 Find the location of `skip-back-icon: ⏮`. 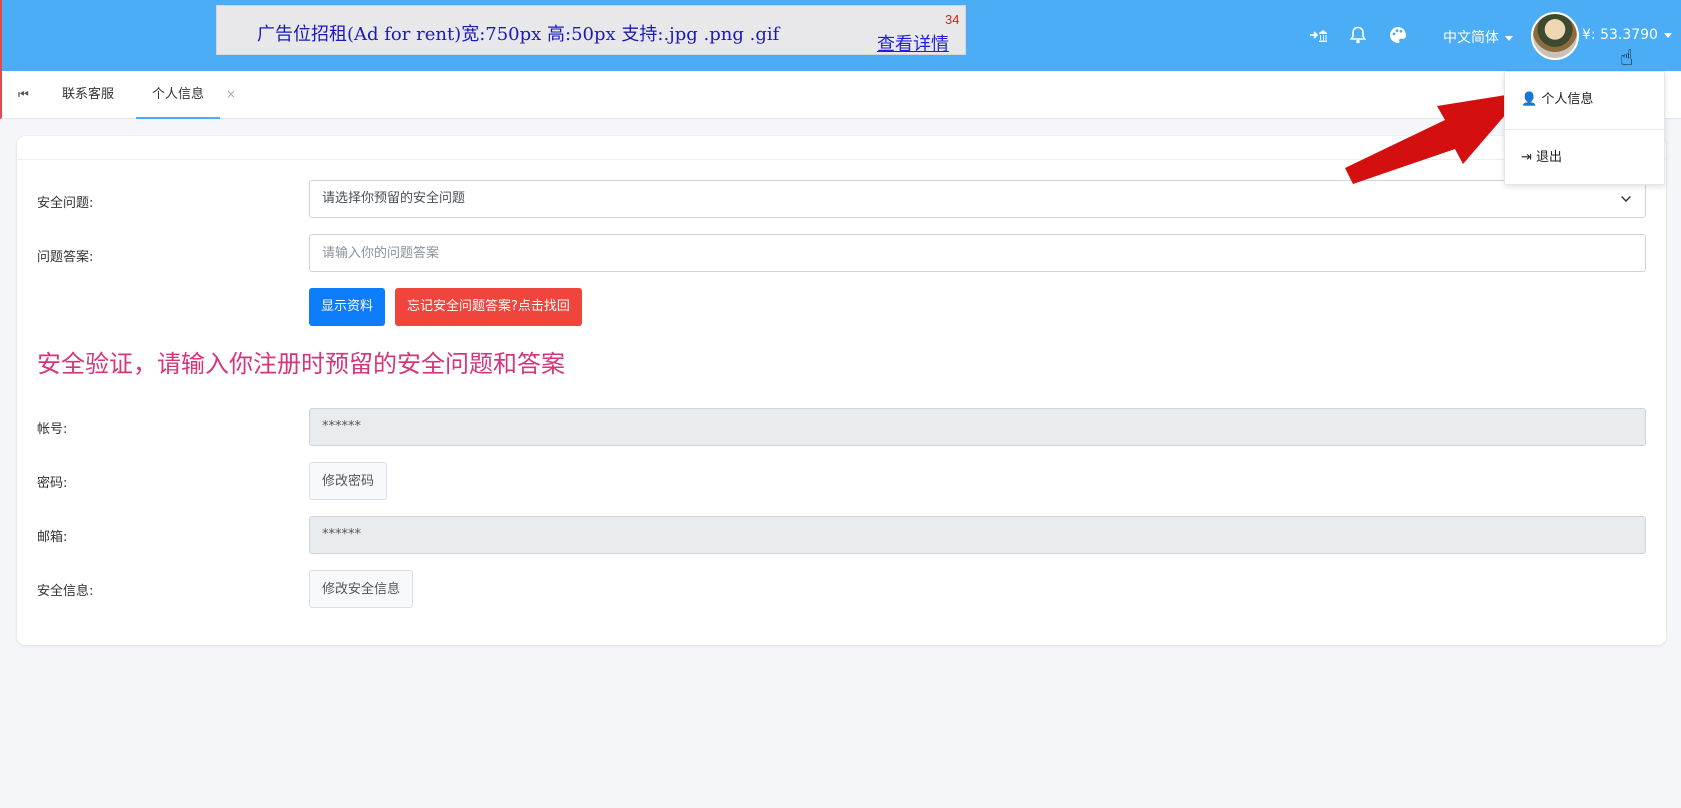

skip-back-icon: ⏮ is located at coordinates (23, 94).